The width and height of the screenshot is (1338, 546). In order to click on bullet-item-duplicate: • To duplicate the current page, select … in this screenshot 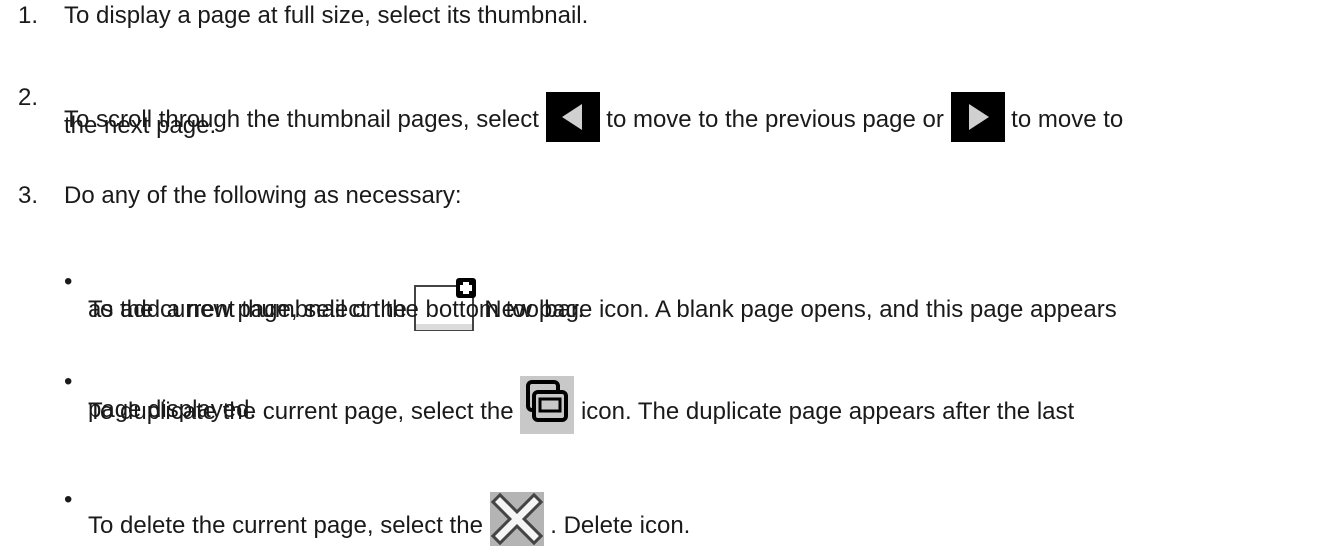, I will do `click(699, 401)`.